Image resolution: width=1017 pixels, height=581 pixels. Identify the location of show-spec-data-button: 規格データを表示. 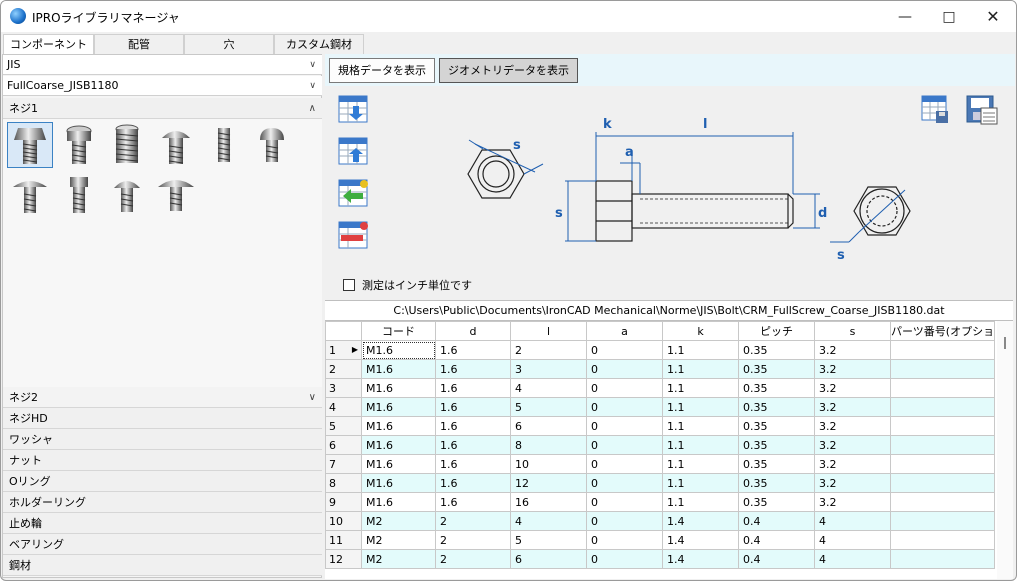
(382, 70).